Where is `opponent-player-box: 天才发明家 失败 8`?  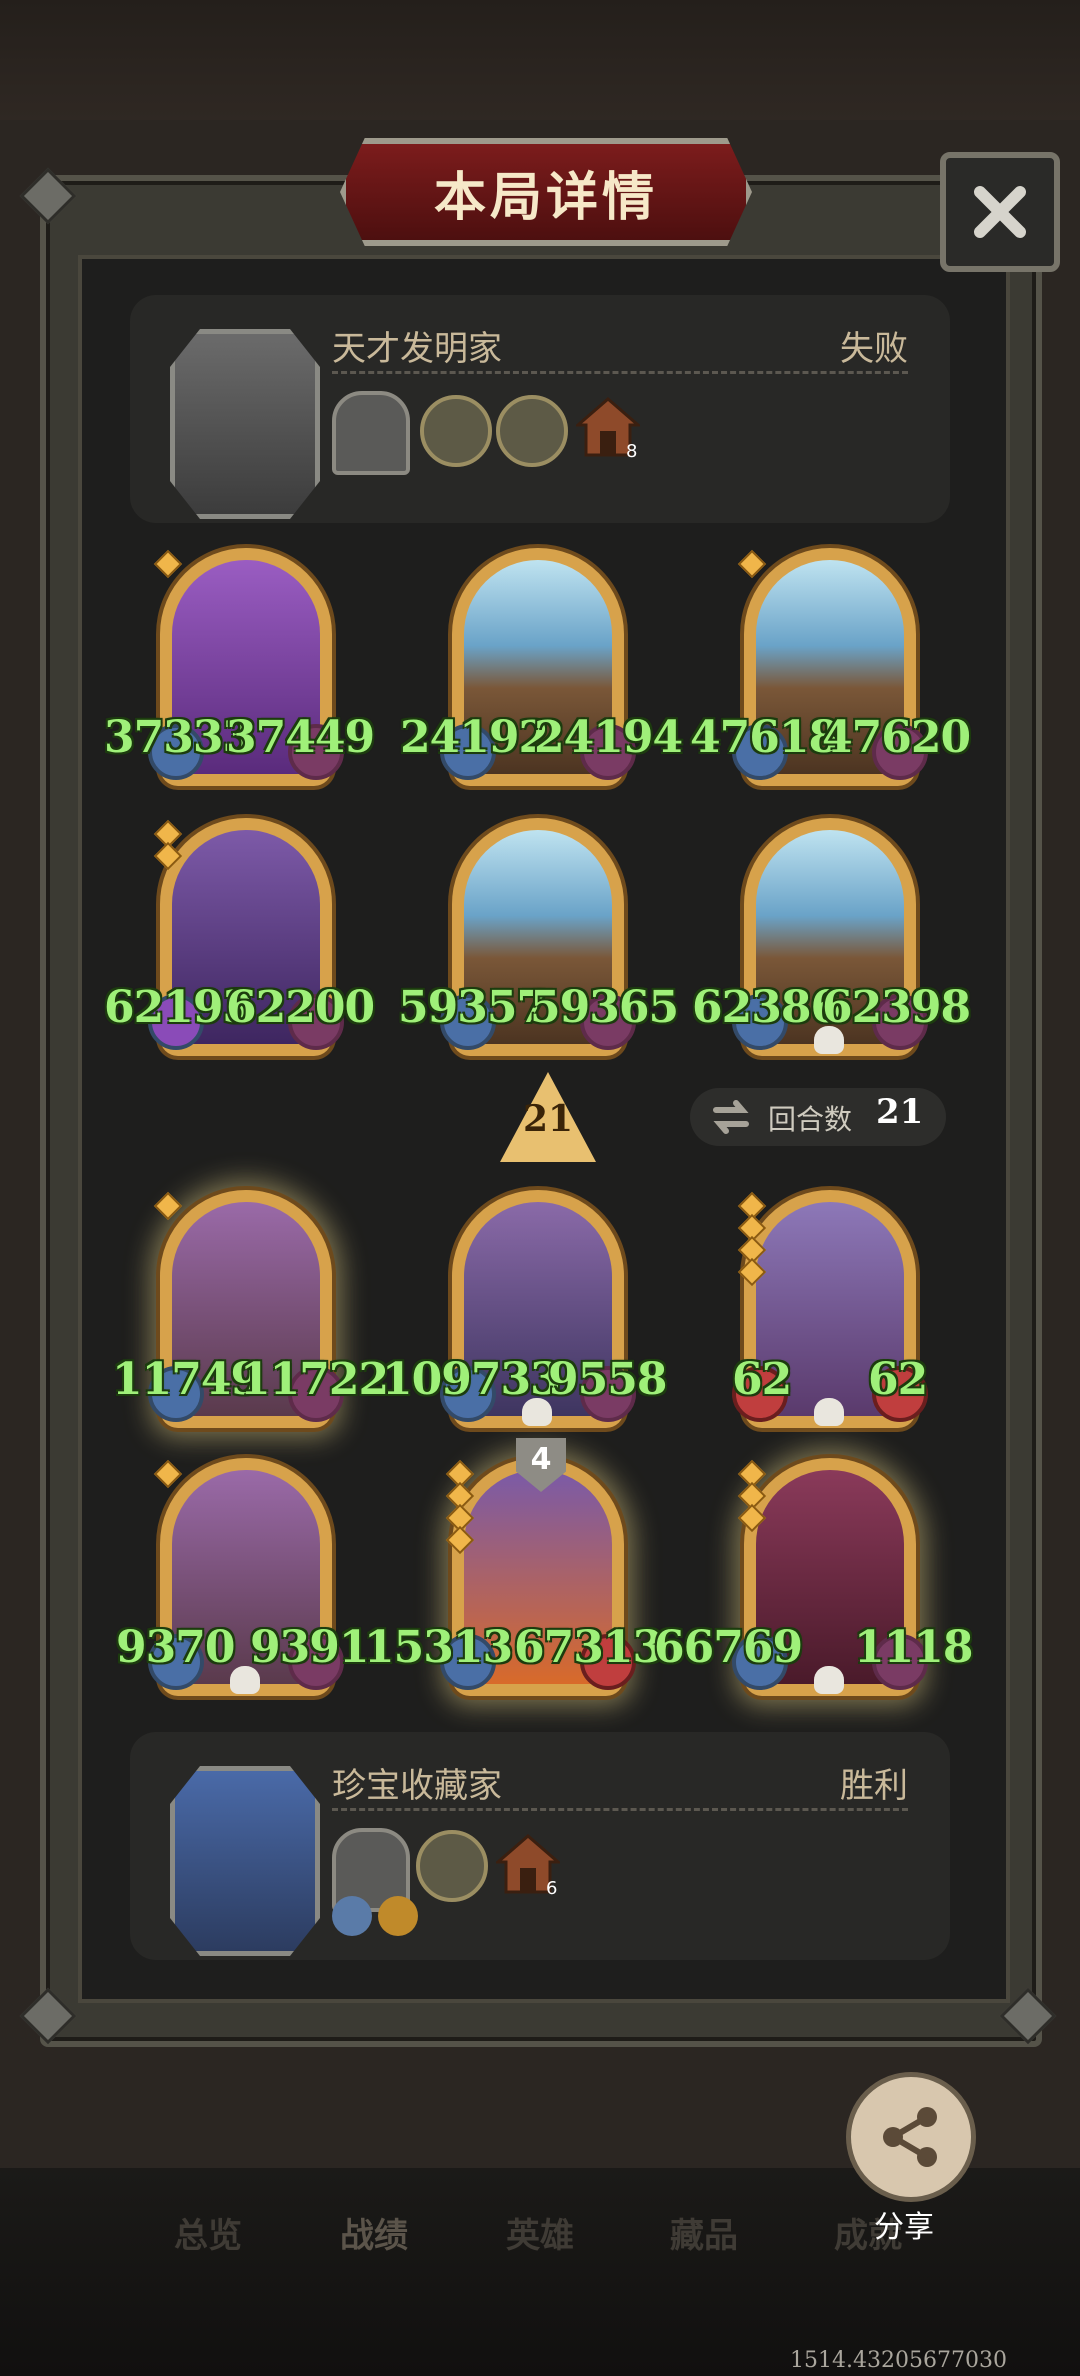
opponent-player-box: 天才发明家 失败 8 is located at coordinates (540, 409).